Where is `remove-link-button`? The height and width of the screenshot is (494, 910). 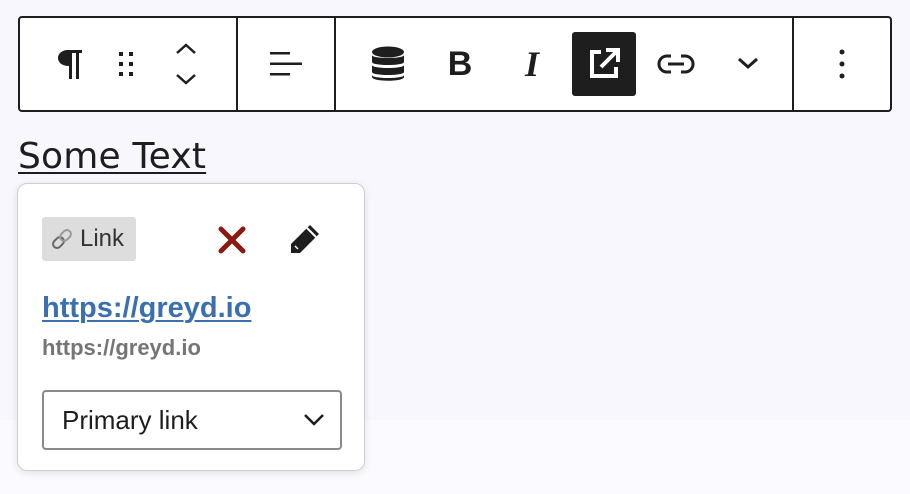
remove-link-button is located at coordinates (232, 240).